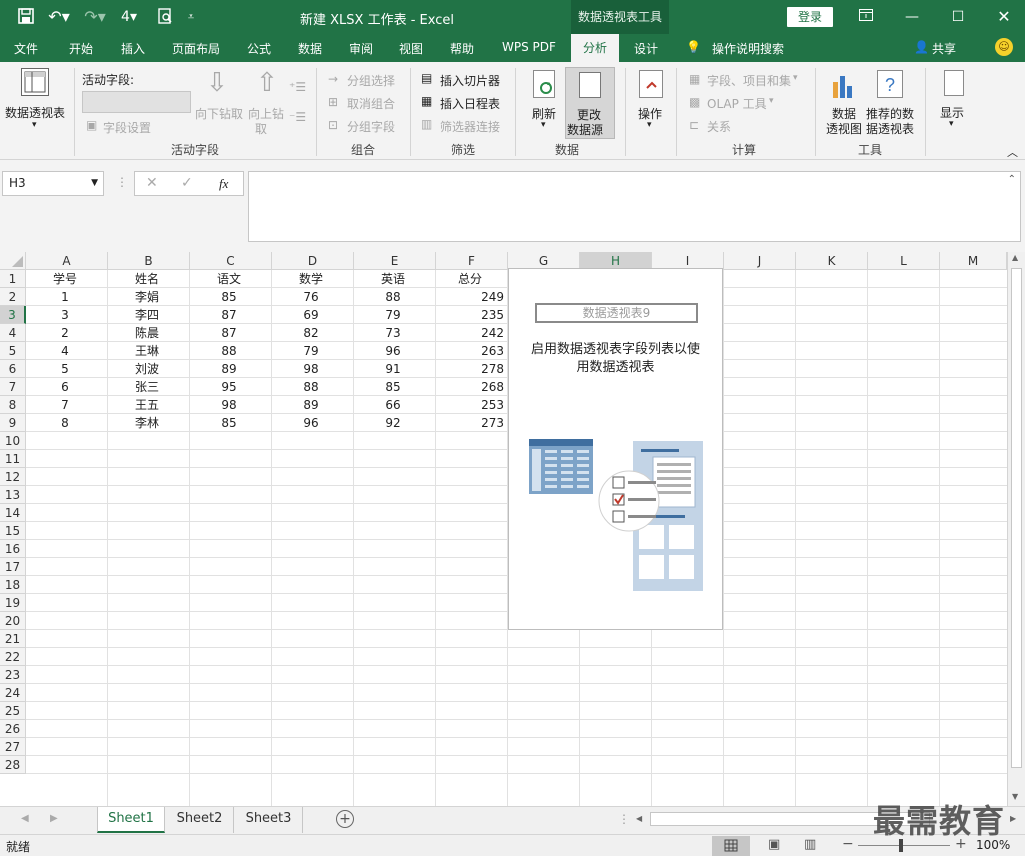 The height and width of the screenshot is (859, 1025). I want to click on cell-a2: 1, so click(65, 297).